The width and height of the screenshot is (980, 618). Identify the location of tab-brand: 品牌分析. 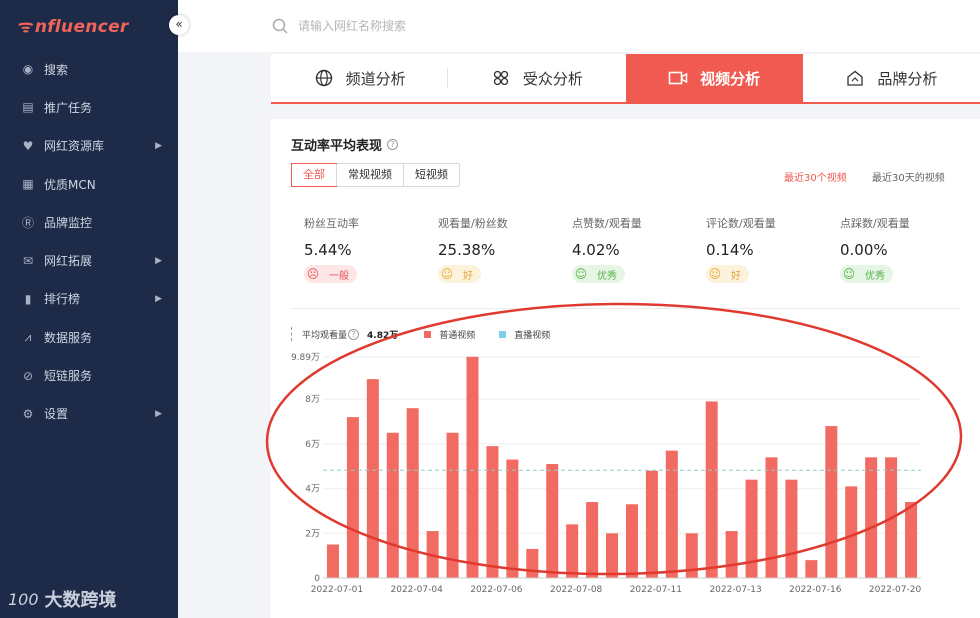
(891, 78).